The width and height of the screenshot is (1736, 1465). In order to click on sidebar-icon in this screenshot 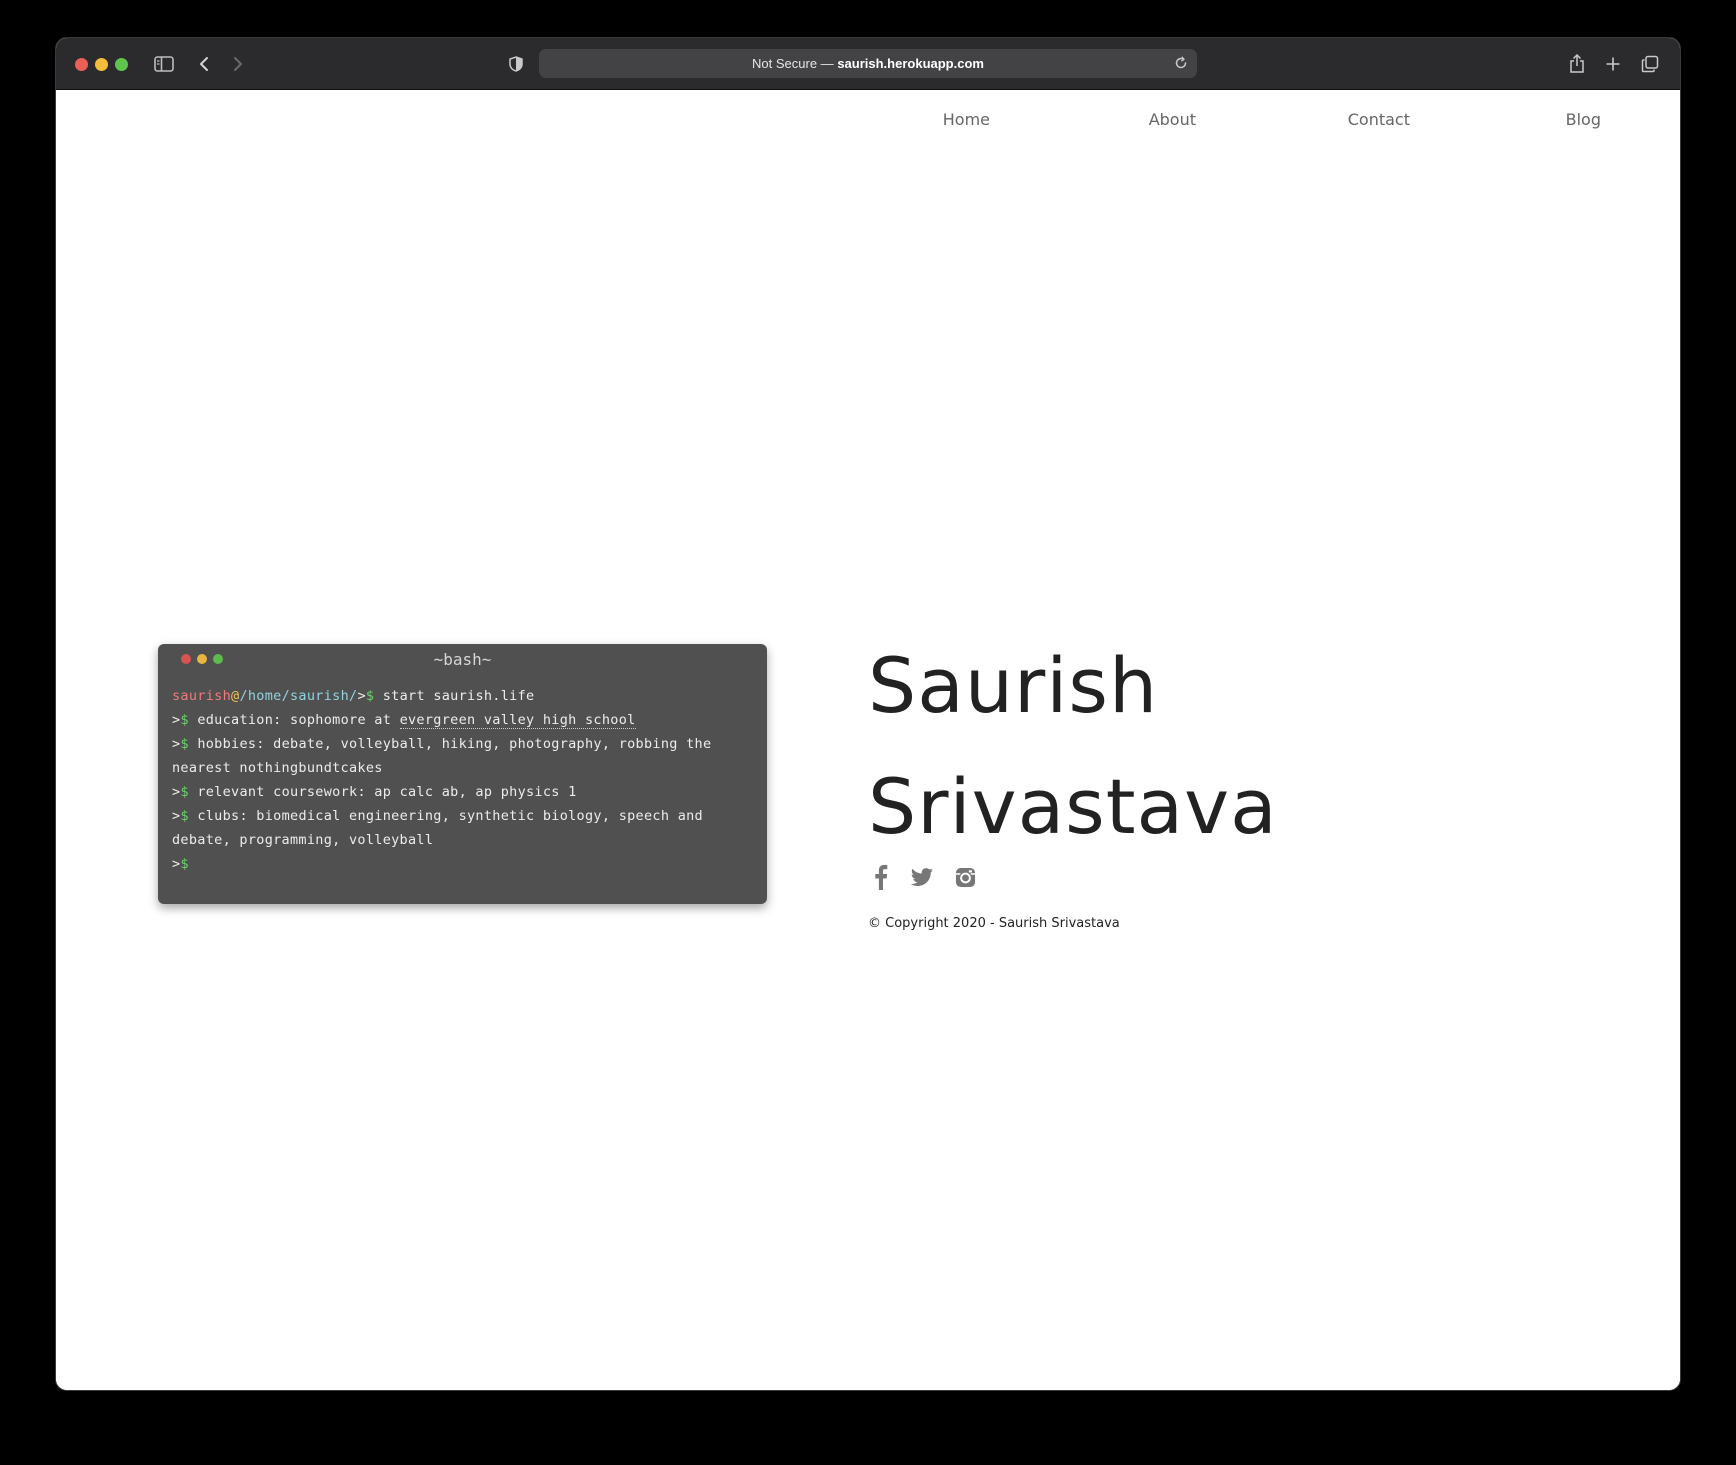, I will do `click(164, 64)`.